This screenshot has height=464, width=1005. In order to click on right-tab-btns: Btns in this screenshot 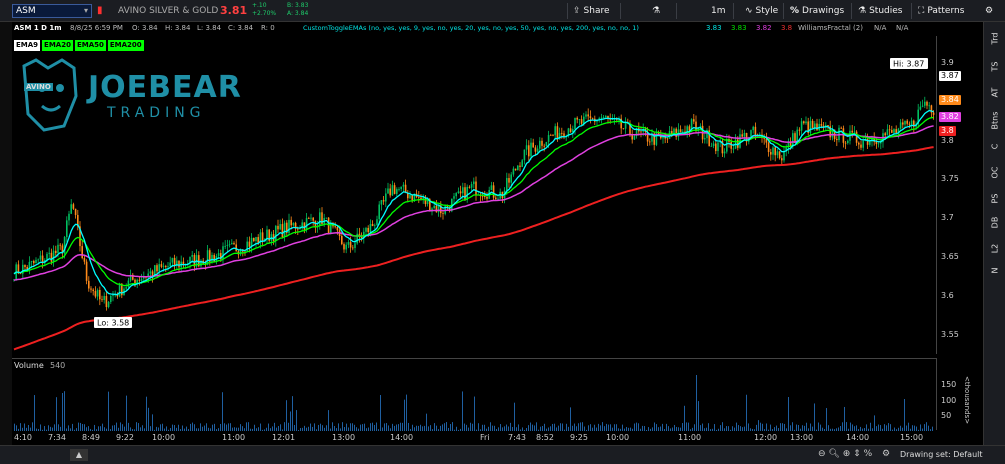, I will do `click(995, 121)`.